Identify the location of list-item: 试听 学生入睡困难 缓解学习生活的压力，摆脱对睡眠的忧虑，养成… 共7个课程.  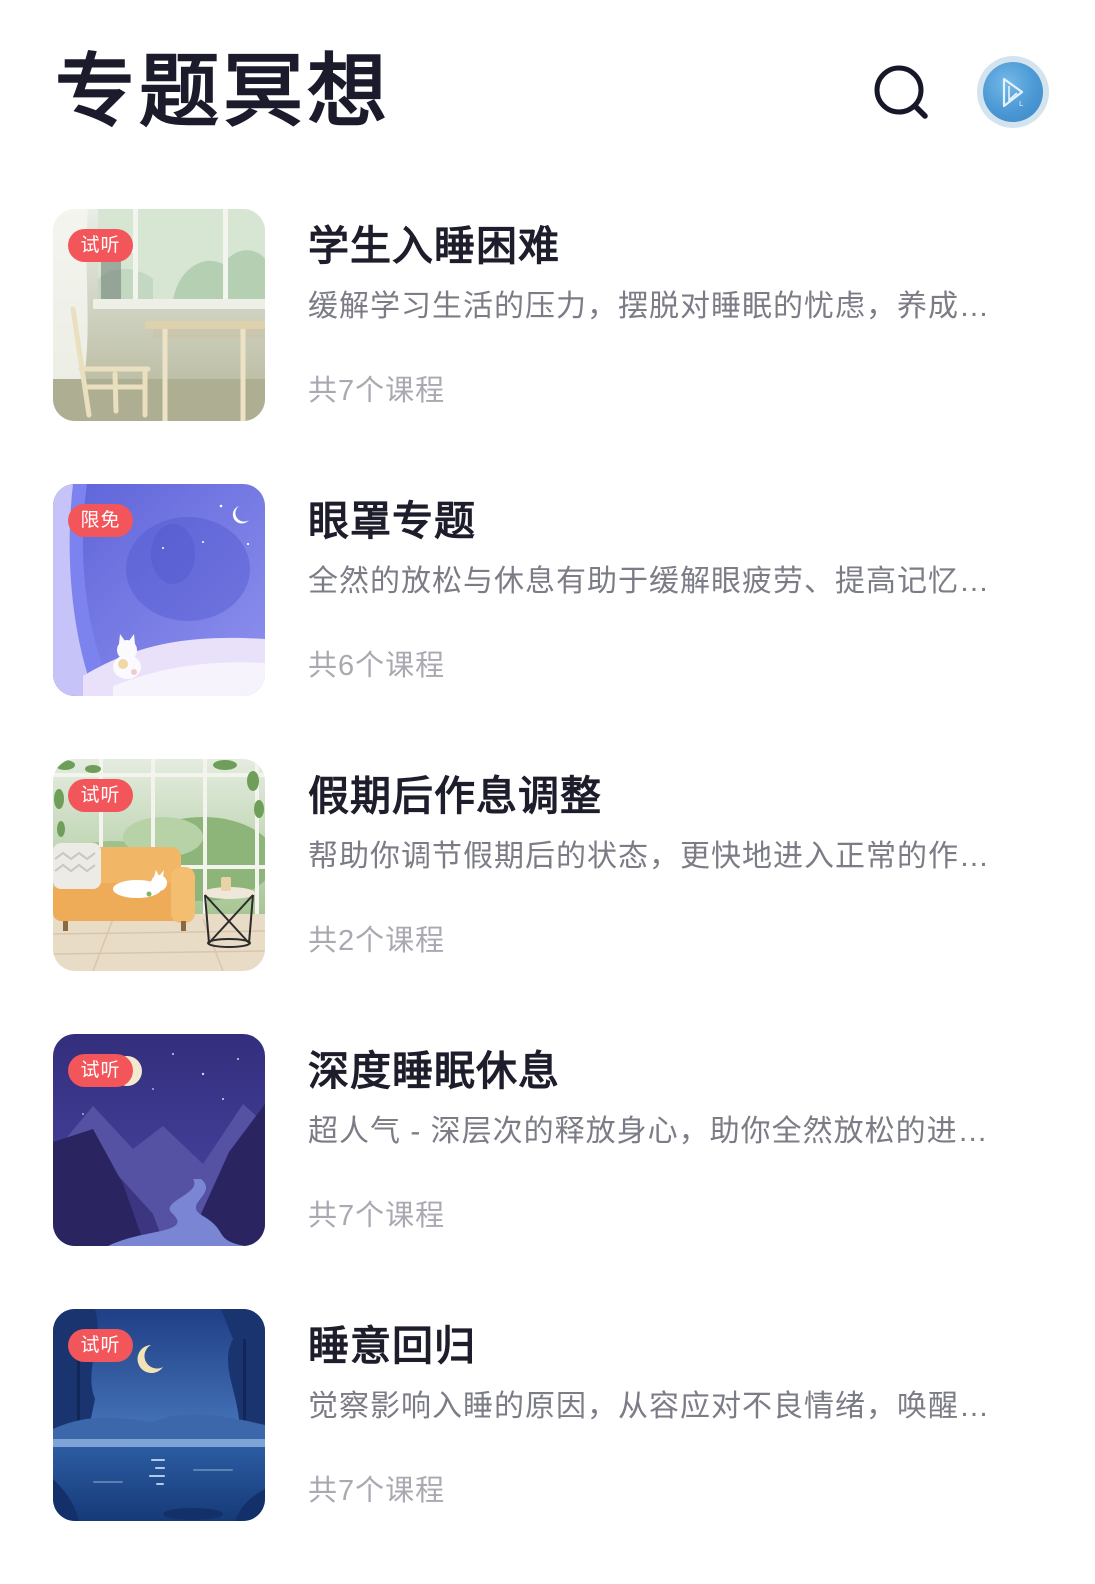
(548, 315).